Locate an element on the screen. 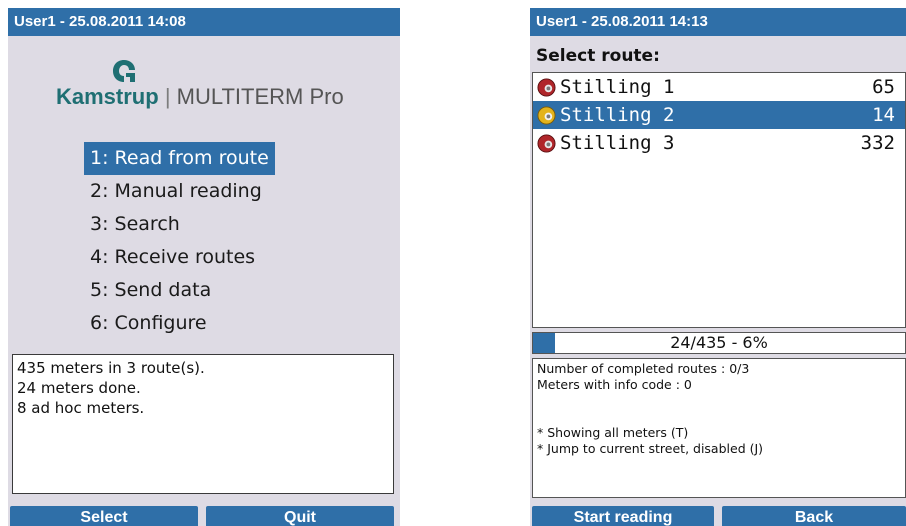  route-meter-count: 332 is located at coordinates (877, 143).